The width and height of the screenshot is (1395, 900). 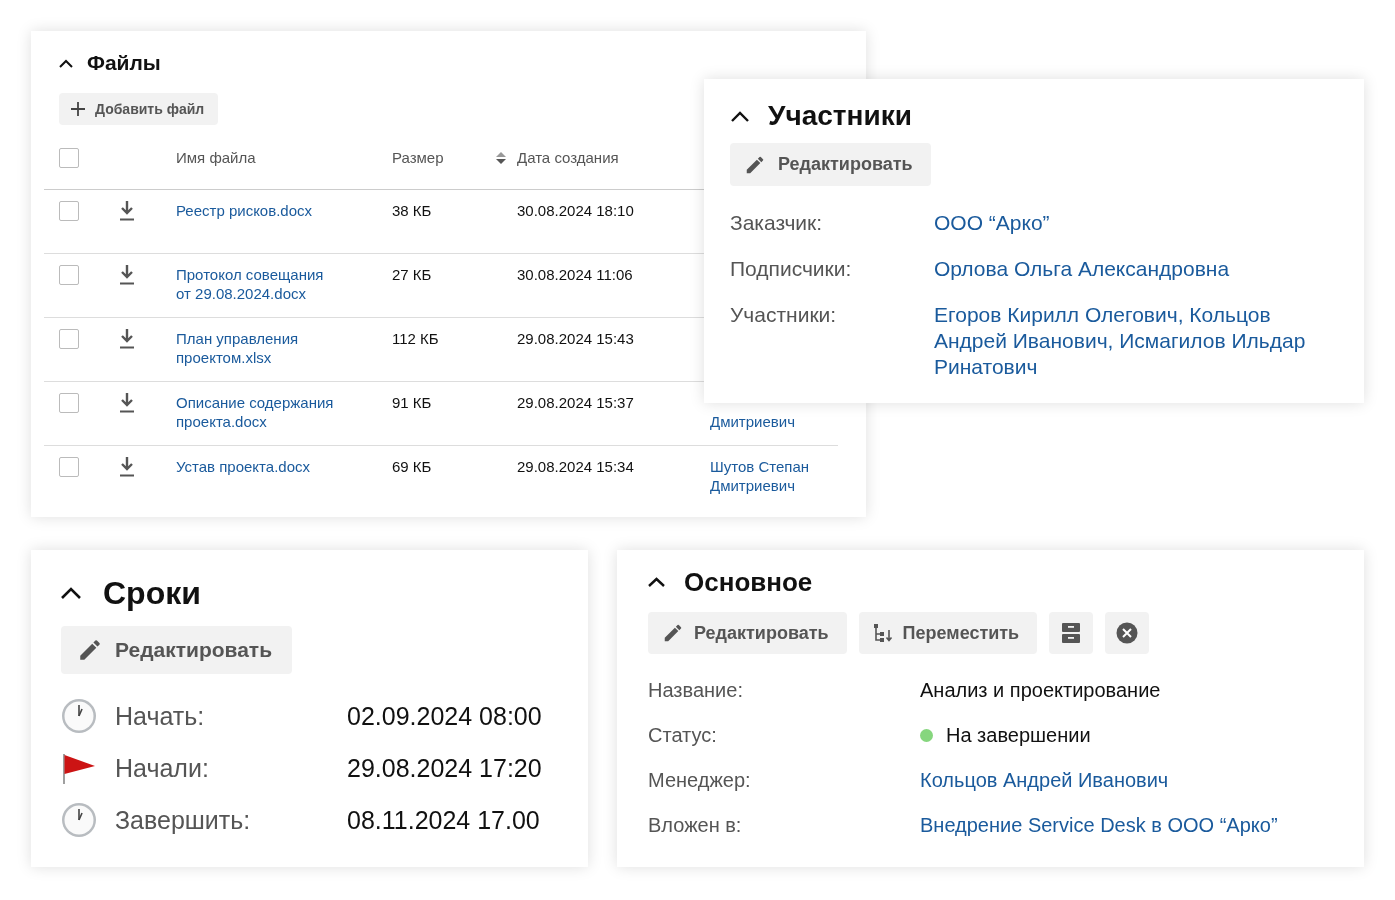 What do you see at coordinates (882, 633) in the screenshot?
I see `hierarchy-icon` at bounding box center [882, 633].